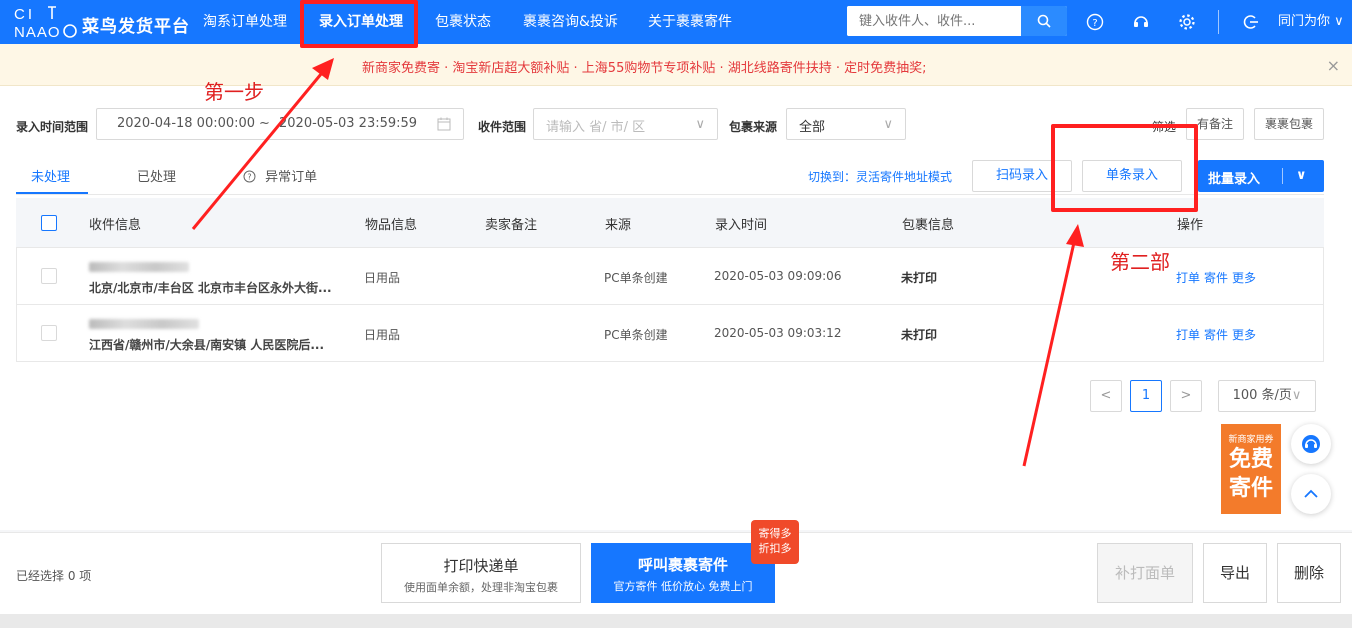 This screenshot has height=628, width=1352. What do you see at coordinates (880, 176) in the screenshot?
I see `switch-mode-link: 切换到：灵活寄件地址模式` at bounding box center [880, 176].